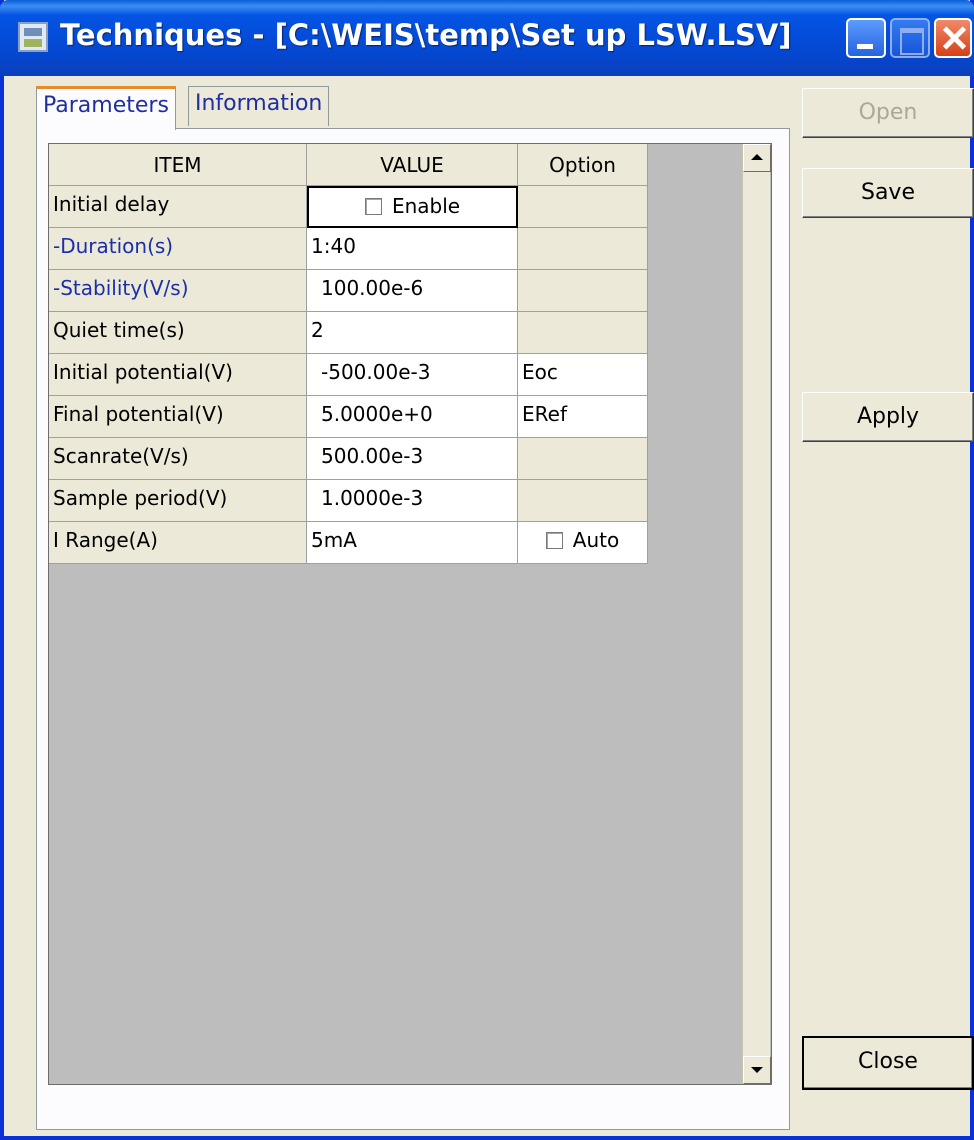 The height and width of the screenshot is (1140, 974). I want to click on app-icon, so click(33, 37).